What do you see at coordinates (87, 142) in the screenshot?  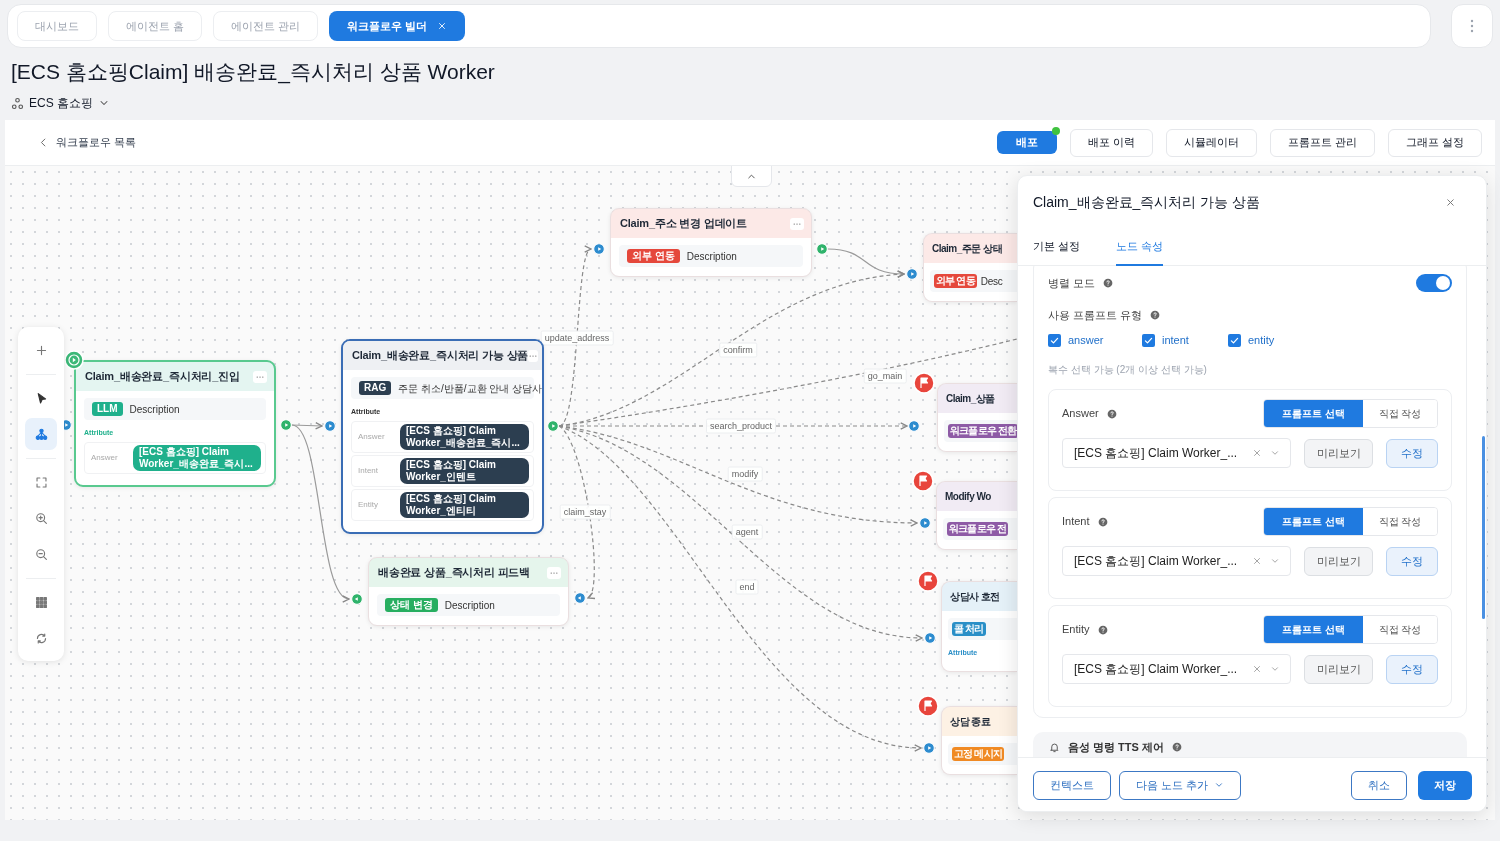 I see `back-link: 워크플로우 목록` at bounding box center [87, 142].